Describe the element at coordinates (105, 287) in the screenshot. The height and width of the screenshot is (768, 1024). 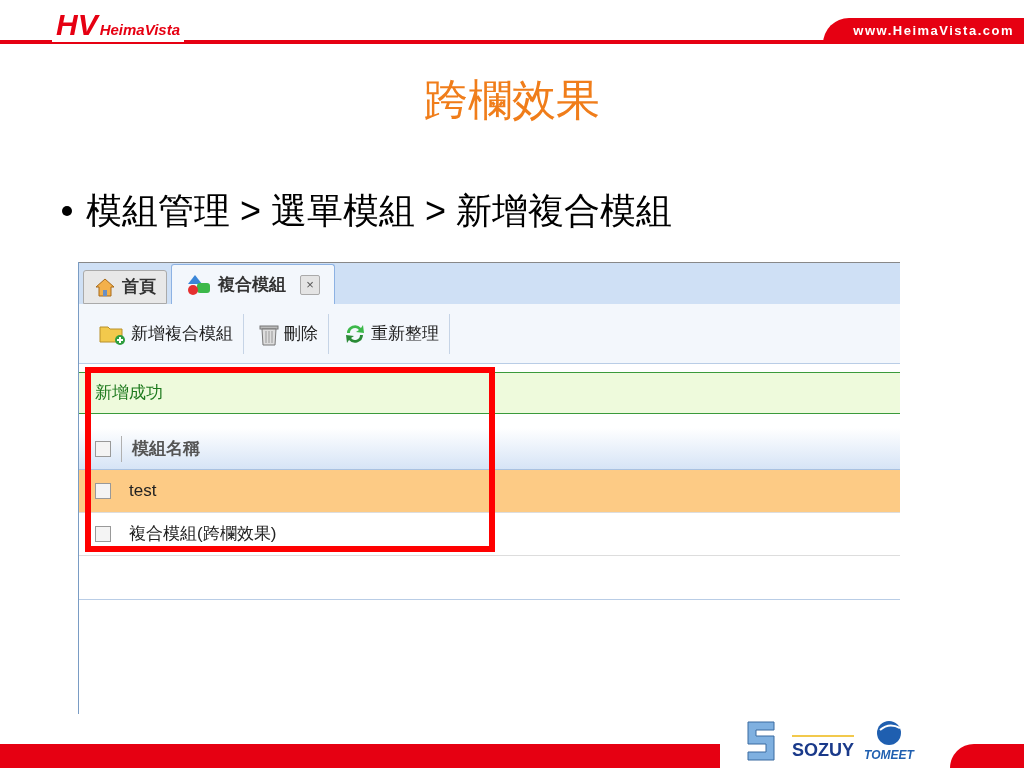
I see `house-icon` at that location.